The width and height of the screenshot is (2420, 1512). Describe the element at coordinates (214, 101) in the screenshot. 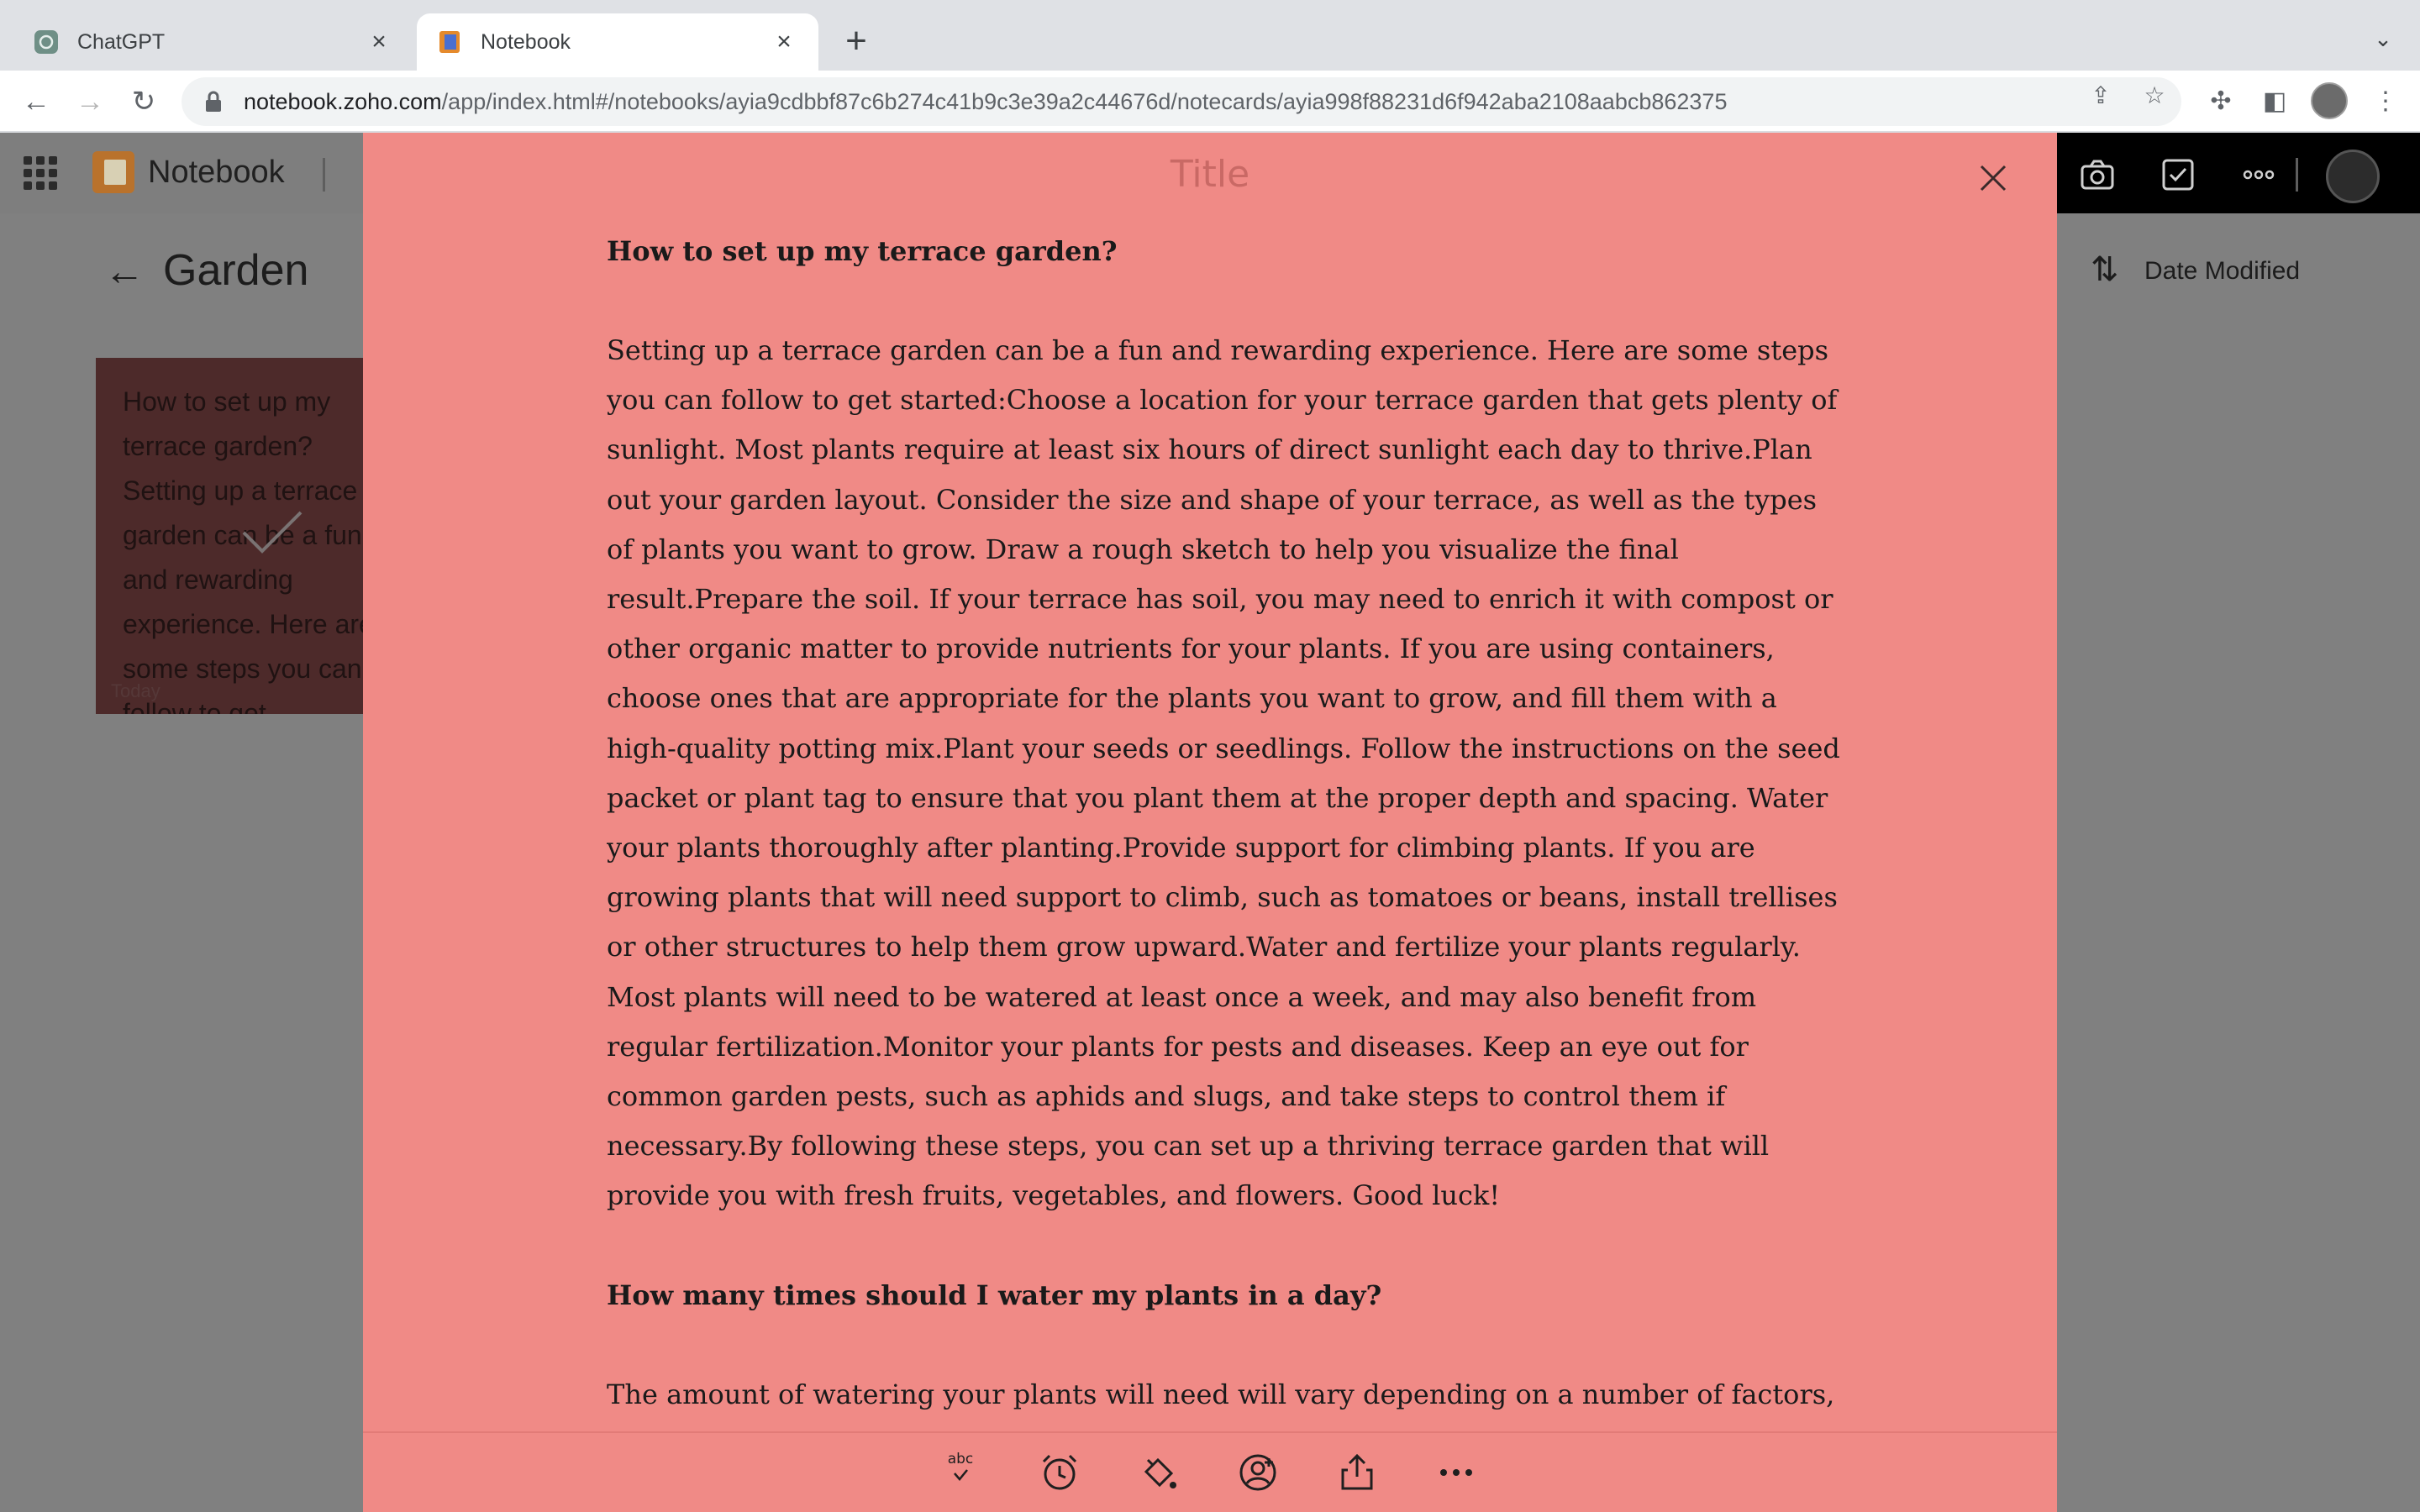

I see `lock-icon` at that location.